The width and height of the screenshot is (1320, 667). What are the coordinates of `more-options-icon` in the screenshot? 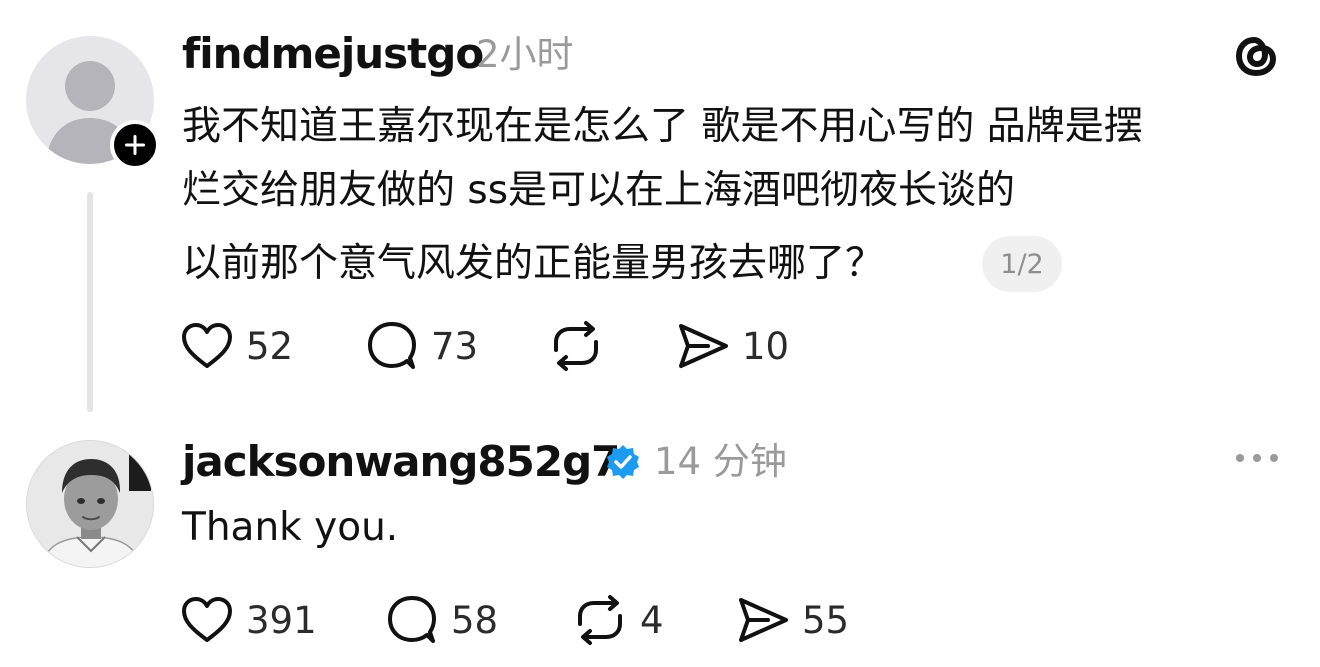 It's located at (1257, 460).